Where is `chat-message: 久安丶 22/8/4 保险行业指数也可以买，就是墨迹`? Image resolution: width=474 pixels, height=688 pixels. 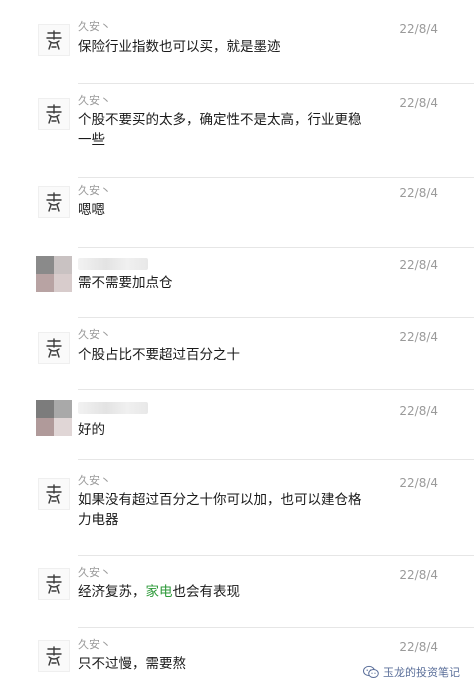 chat-message: 久安丶 22/8/4 保险行业指数也可以买，就是墨迹 is located at coordinates (237, 42).